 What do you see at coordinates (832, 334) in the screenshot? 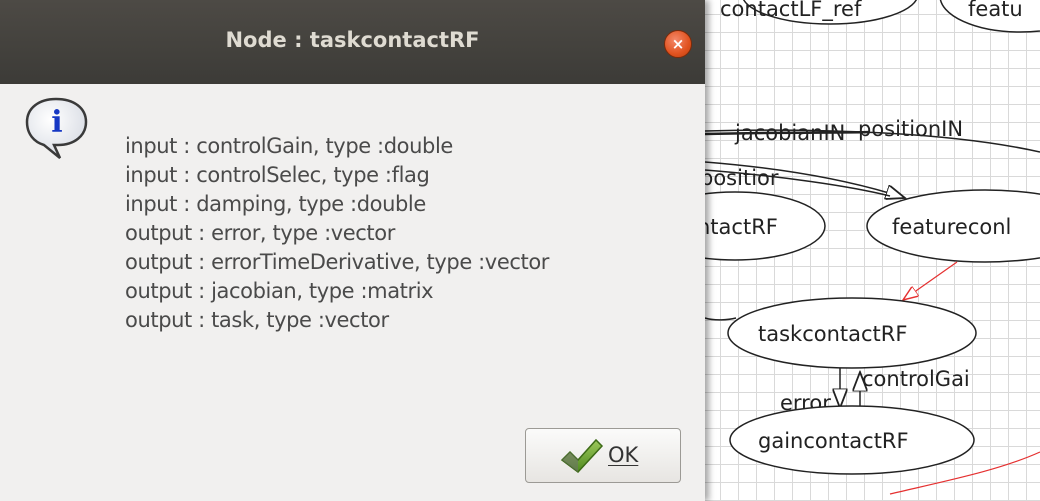
I see `node-task-label: taskcontactRF` at bounding box center [832, 334].